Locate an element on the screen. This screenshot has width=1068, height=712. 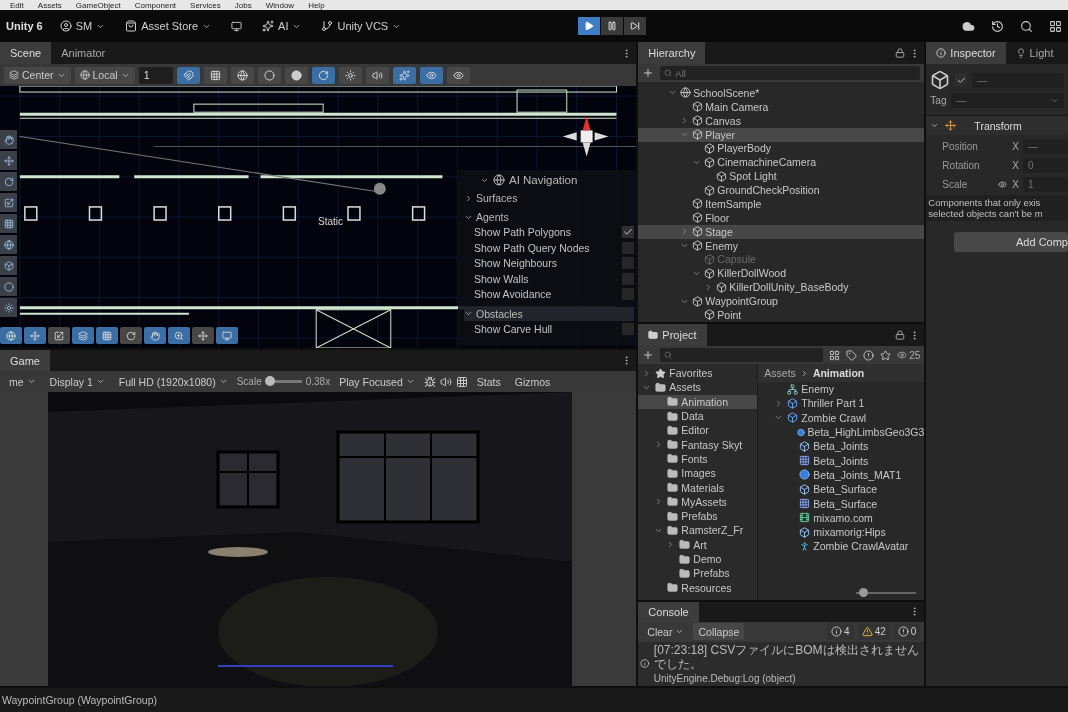
play-mode-dropdown: Play Focused is located at coordinates (377, 381).